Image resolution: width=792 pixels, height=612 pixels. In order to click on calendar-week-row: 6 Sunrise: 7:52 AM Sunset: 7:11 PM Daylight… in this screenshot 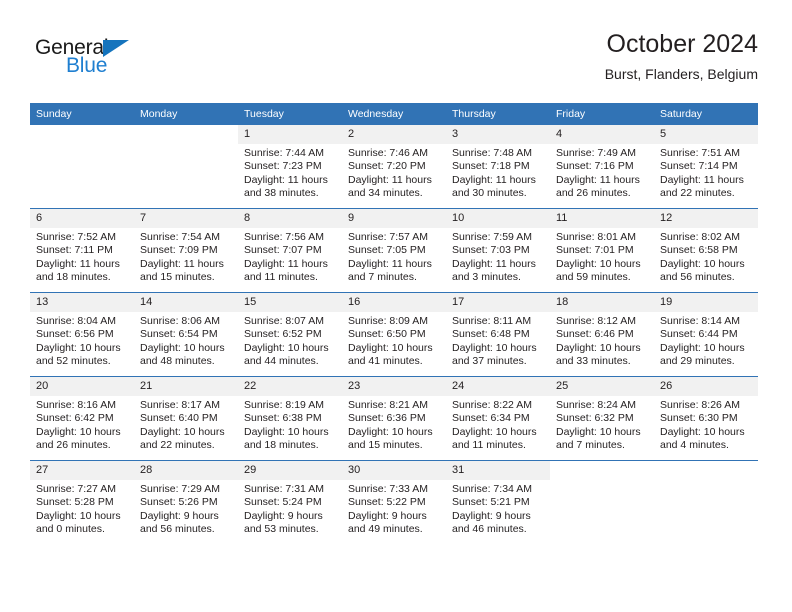, I will do `click(394, 250)`.